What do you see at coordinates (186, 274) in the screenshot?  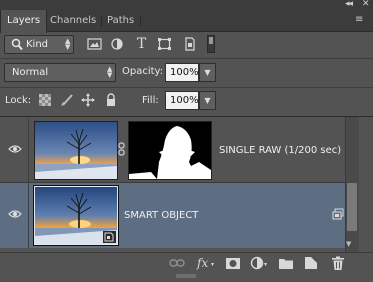 I see `resize-grip-icon` at bounding box center [186, 274].